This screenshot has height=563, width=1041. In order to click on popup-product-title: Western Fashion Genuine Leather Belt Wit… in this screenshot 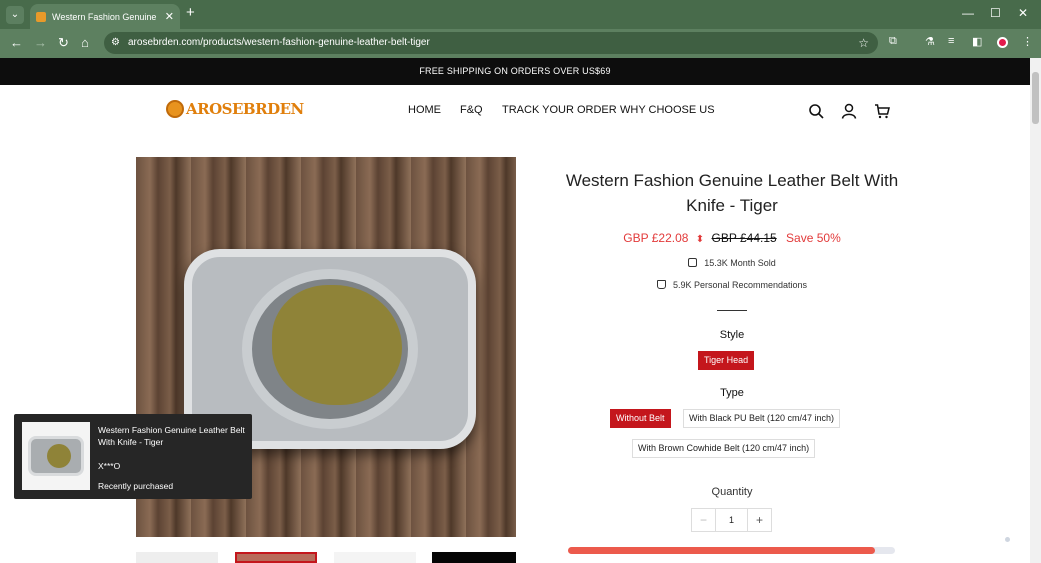, I will do `click(171, 436)`.